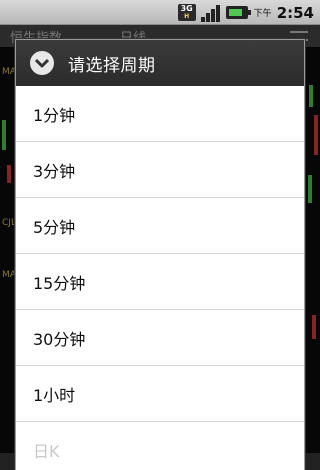 The width and height of the screenshot is (320, 470). Describe the element at coordinates (160, 170) in the screenshot. I see `option-3min: 3分钟` at that location.